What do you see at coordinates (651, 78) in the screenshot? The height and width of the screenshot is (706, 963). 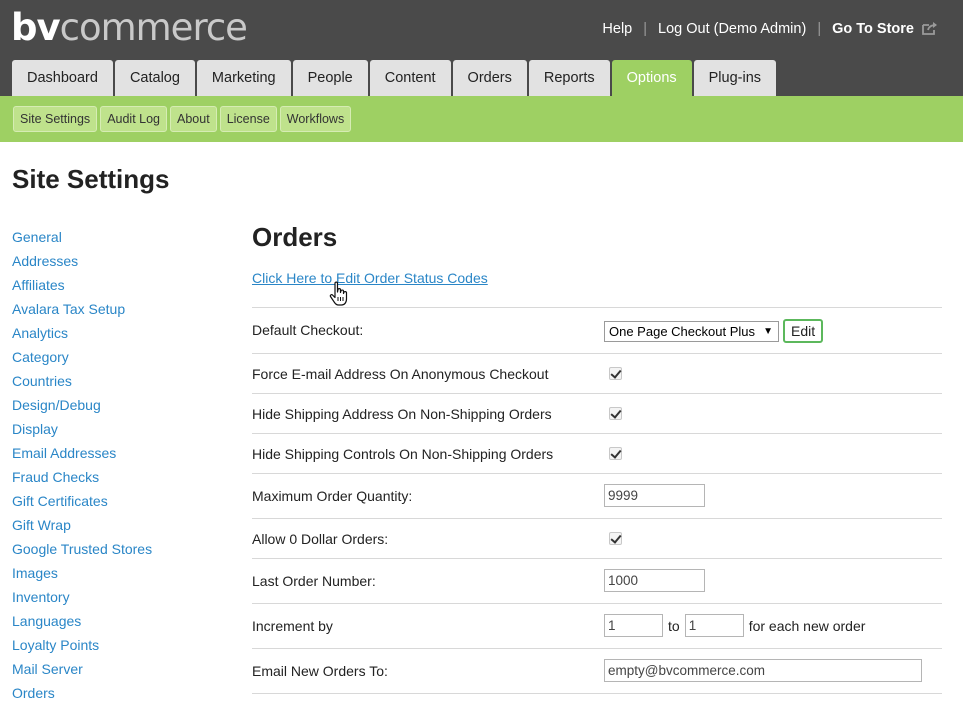 I see `tab-options: Options` at bounding box center [651, 78].